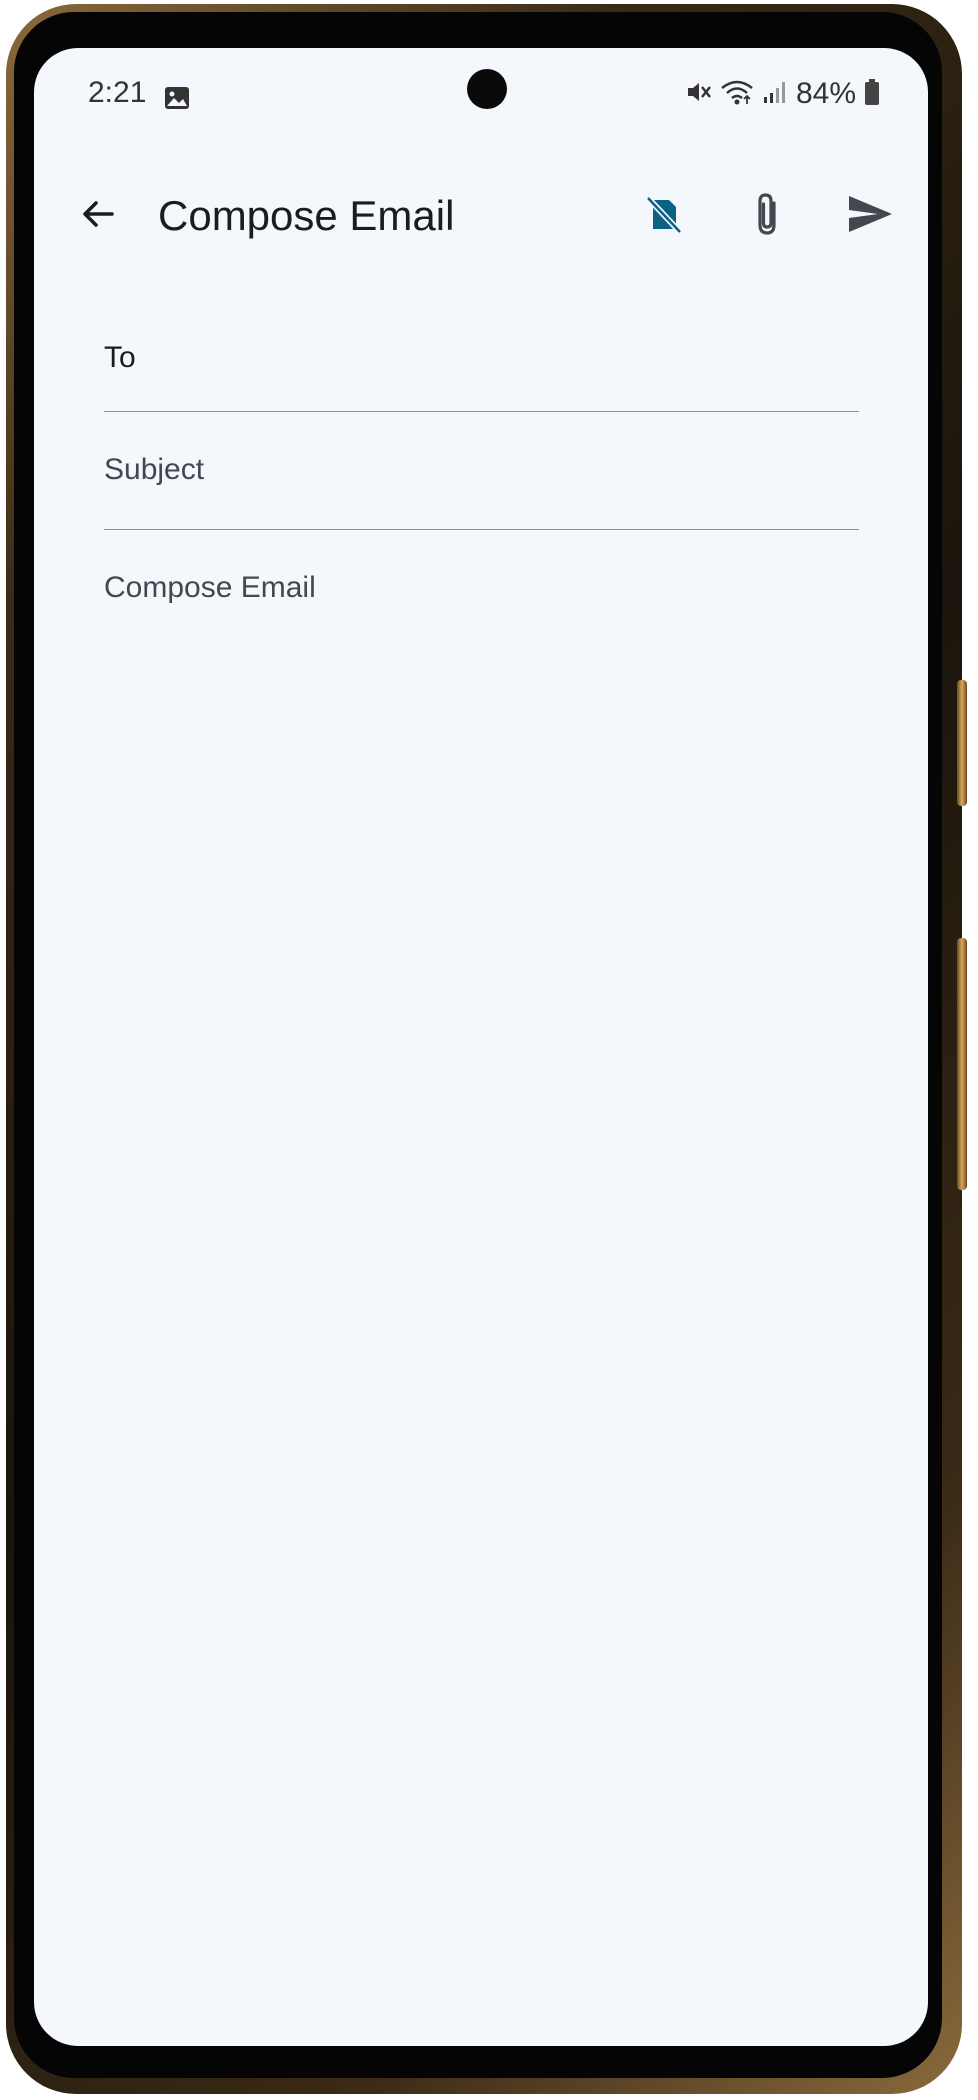  What do you see at coordinates (825, 93) in the screenshot?
I see `battery-percent: 84%` at bounding box center [825, 93].